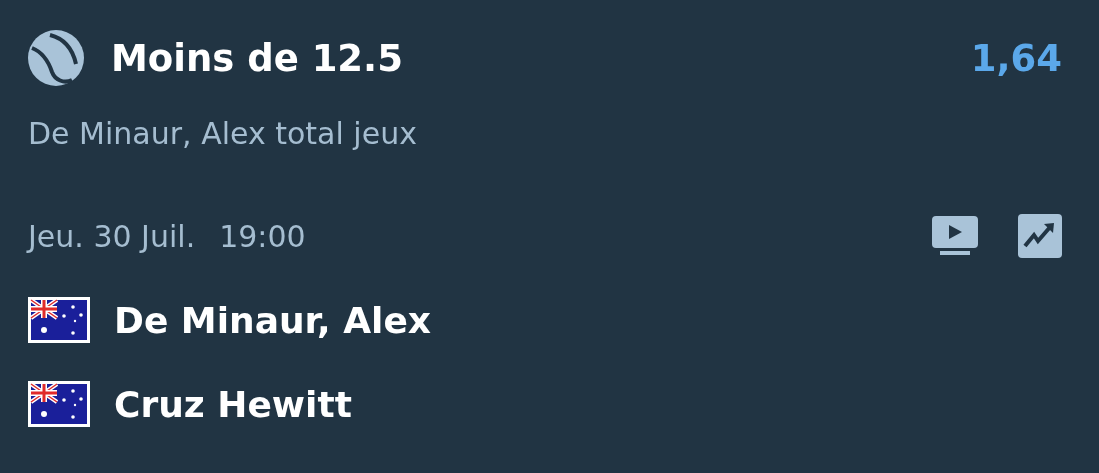  Describe the element at coordinates (955, 236) in the screenshot. I see `live-stream-icon` at that location.